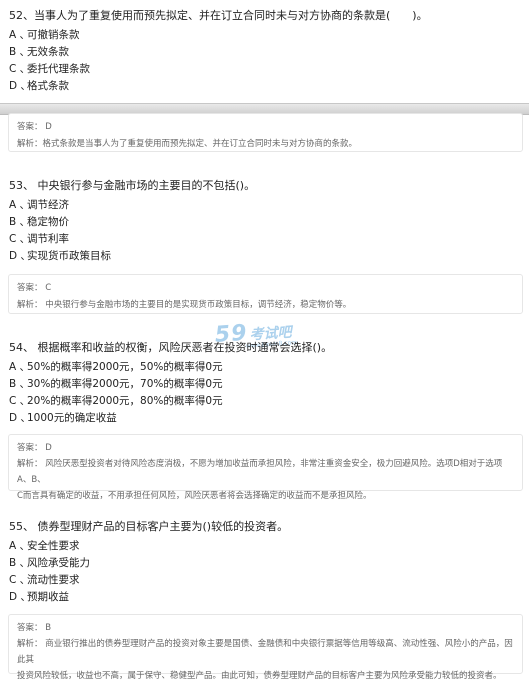 The image size is (529, 684). I want to click on answer-label: 答案： B, so click(34, 628).